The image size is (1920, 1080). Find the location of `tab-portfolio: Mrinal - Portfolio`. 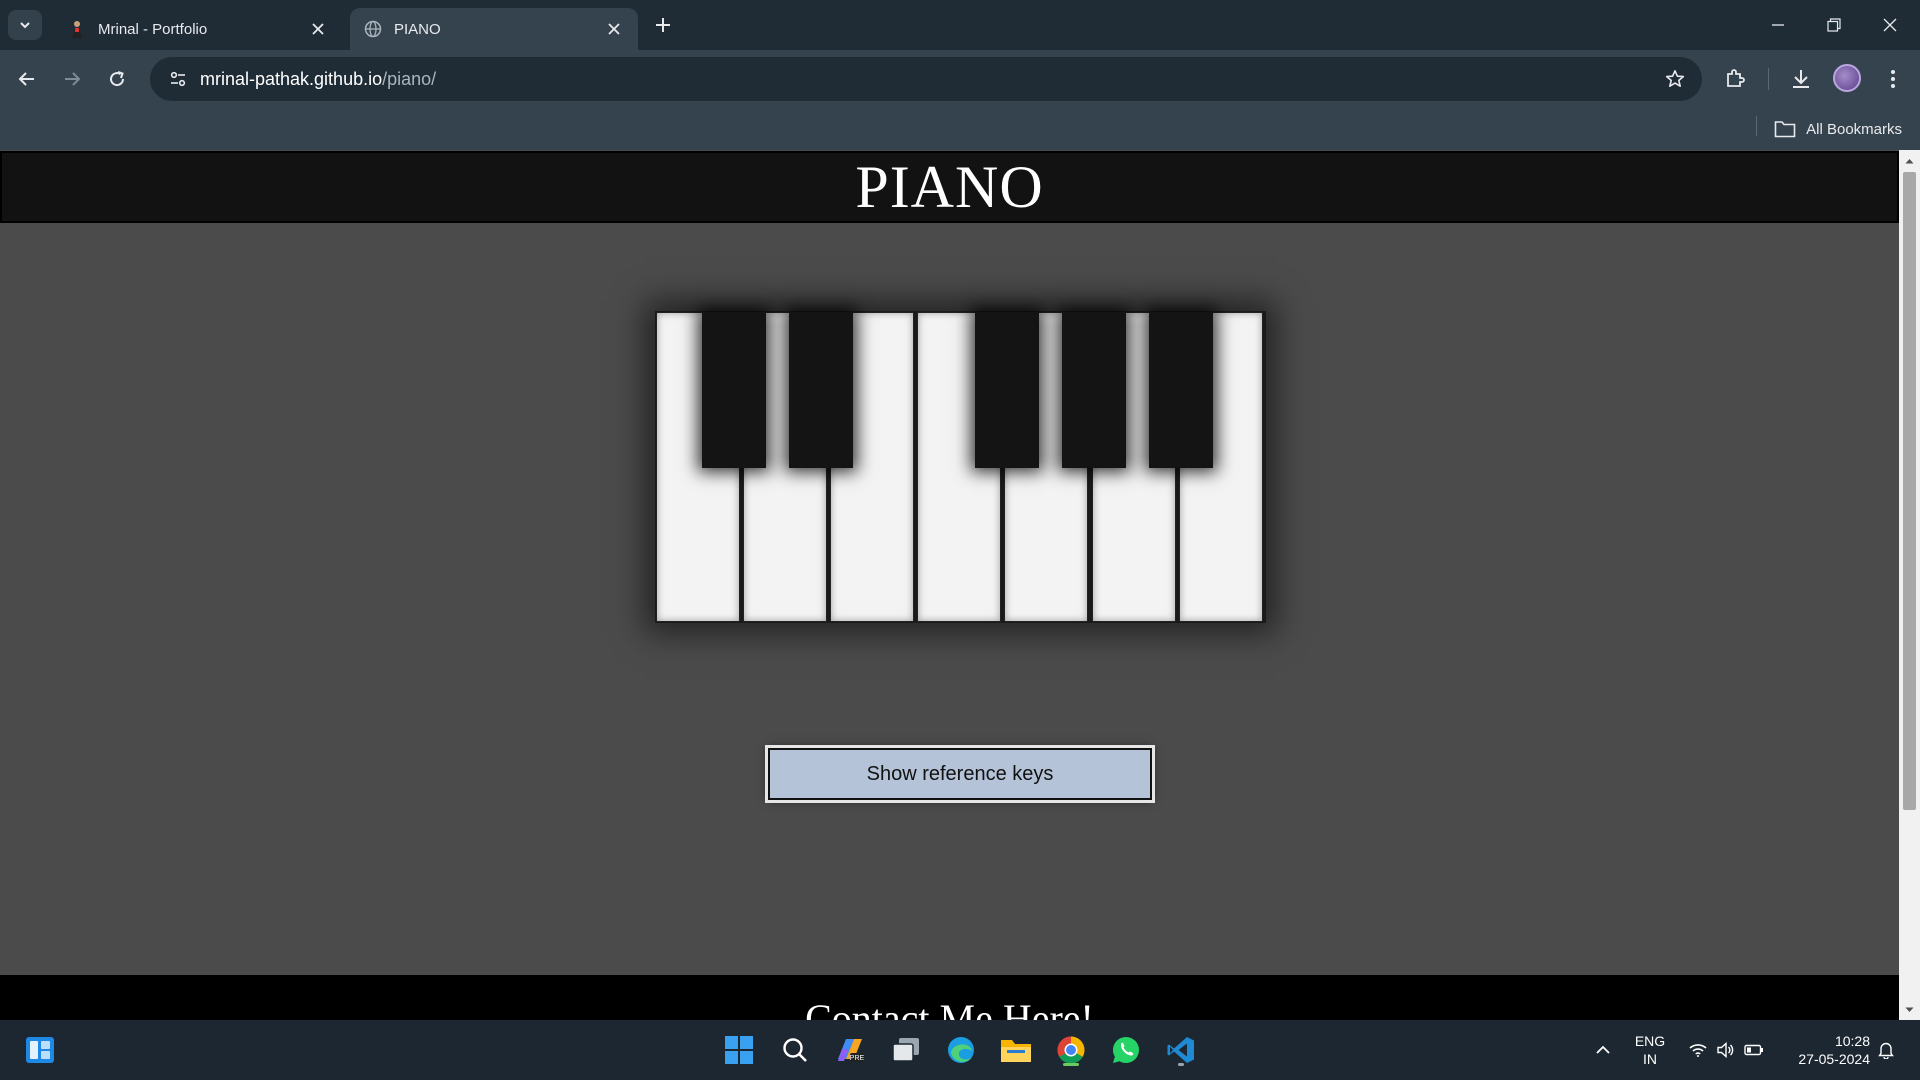

tab-portfolio: Mrinal - Portfolio is located at coordinates (198, 29).